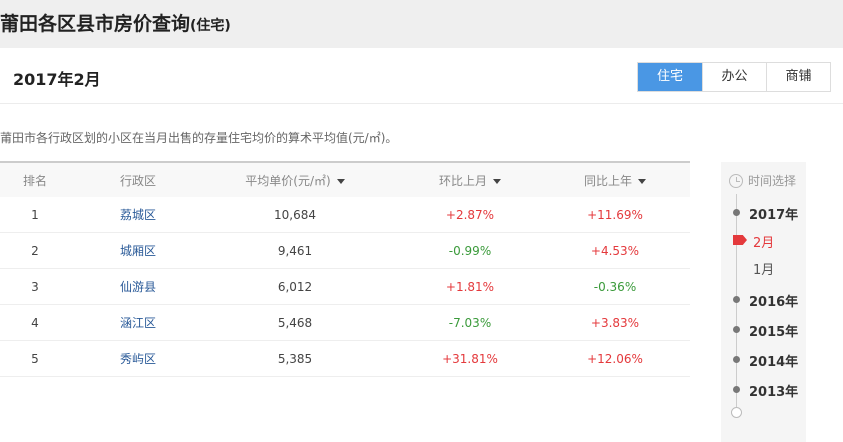 The height and width of the screenshot is (442, 843). I want to click on timeline-label: 2013年, so click(774, 392).